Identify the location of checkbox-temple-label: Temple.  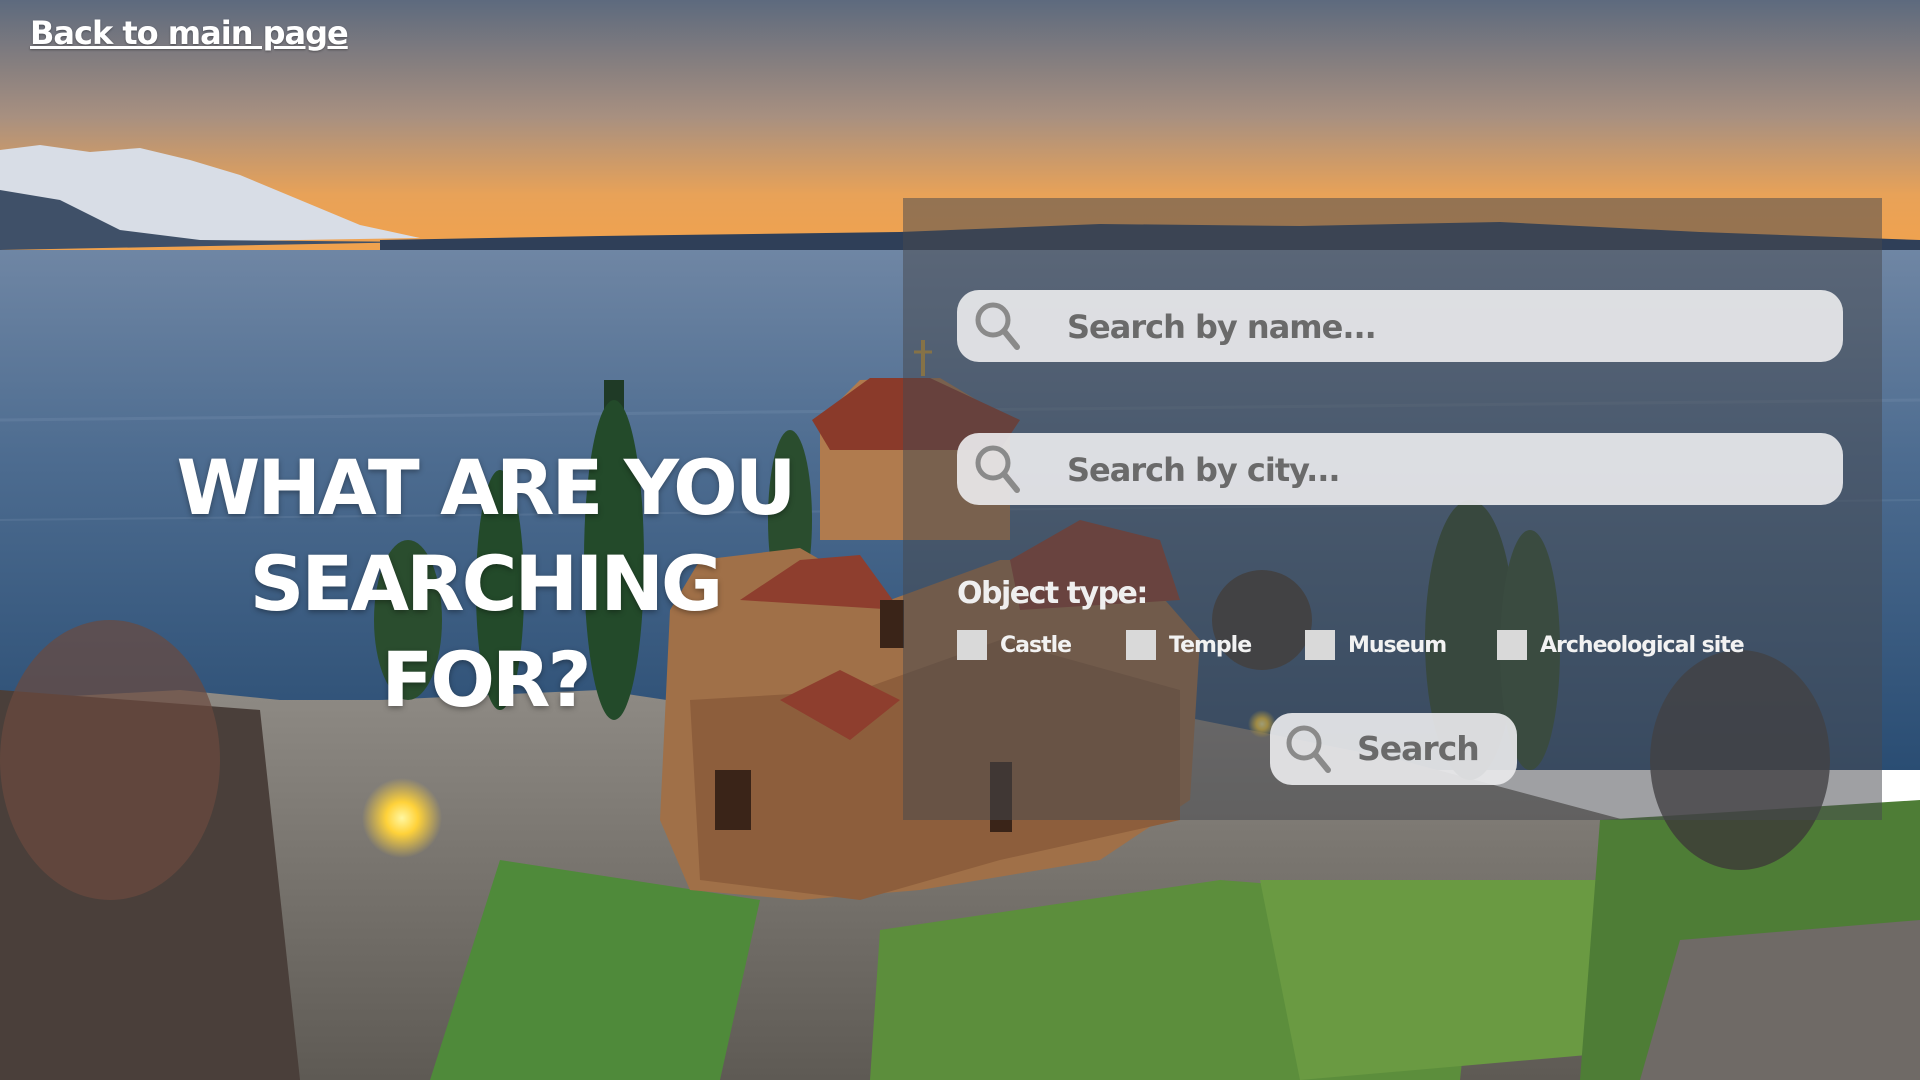
(1210, 645).